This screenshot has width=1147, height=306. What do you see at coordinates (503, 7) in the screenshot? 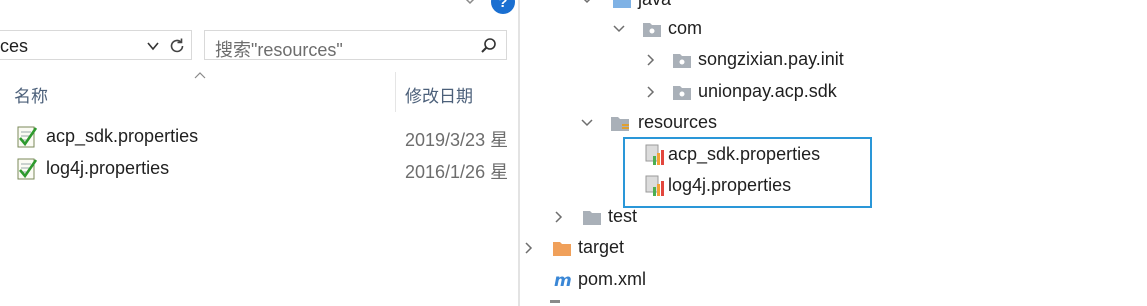
I see `help-icon: ?` at bounding box center [503, 7].